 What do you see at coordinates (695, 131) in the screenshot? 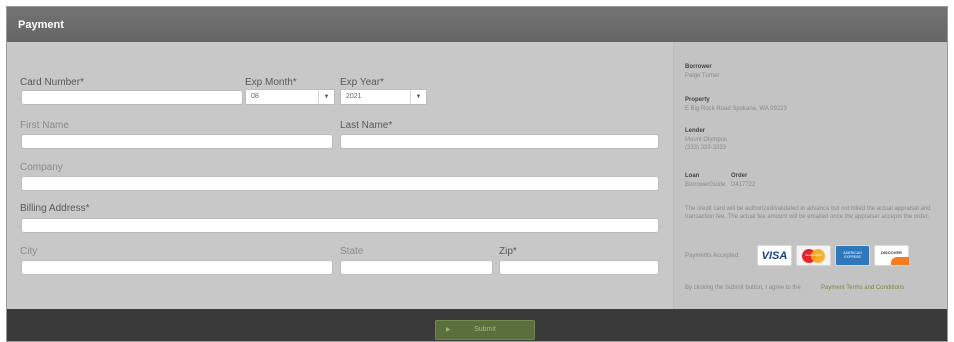
I see `lender-title: Lender` at bounding box center [695, 131].